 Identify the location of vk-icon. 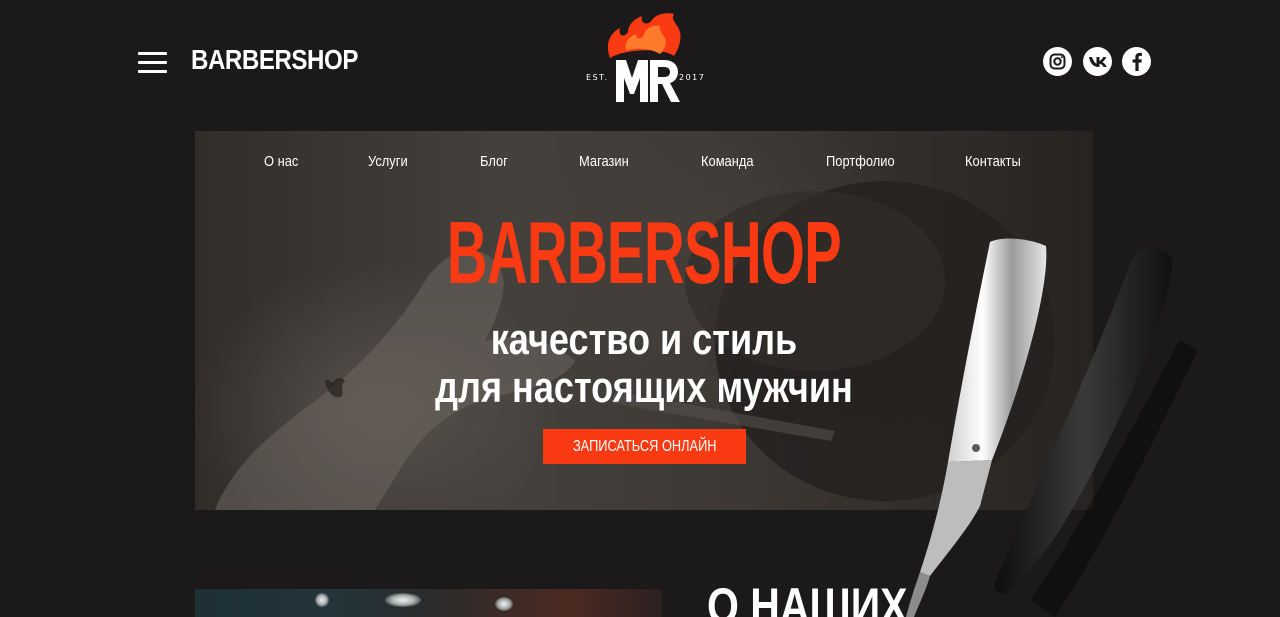
(1097, 61).